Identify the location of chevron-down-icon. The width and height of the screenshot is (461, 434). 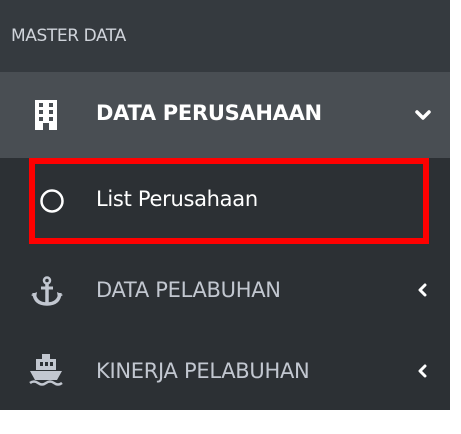
(423, 115).